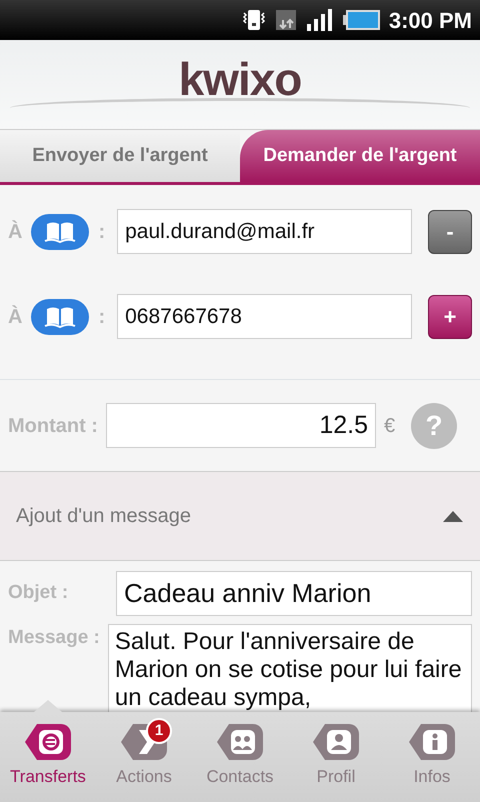 Image resolution: width=480 pixels, height=802 pixels. What do you see at coordinates (159, 731) in the screenshot?
I see `notification-badge: 1` at bounding box center [159, 731].